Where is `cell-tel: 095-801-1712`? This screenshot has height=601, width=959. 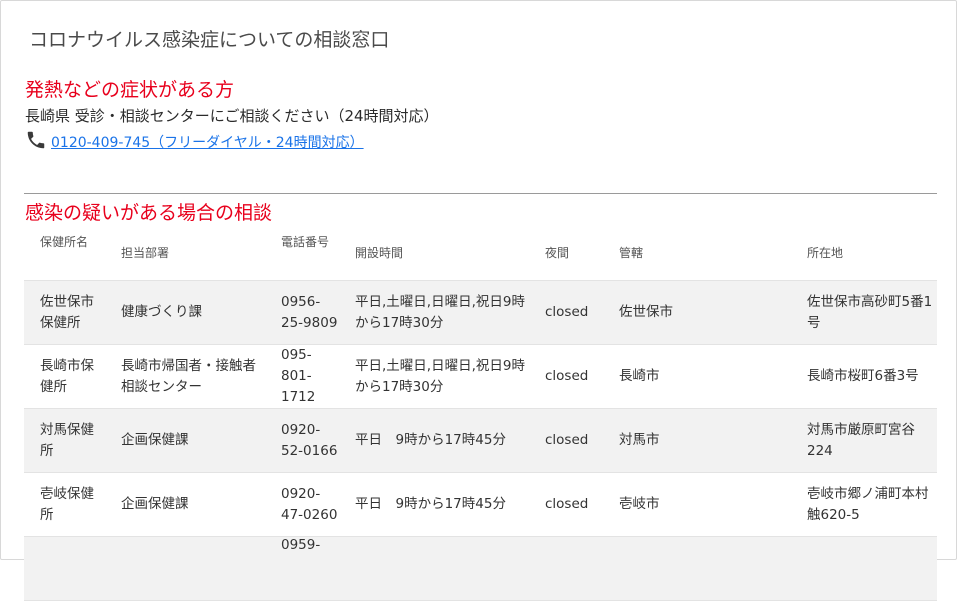
cell-tel: 095-801-1712 is located at coordinates (302, 376).